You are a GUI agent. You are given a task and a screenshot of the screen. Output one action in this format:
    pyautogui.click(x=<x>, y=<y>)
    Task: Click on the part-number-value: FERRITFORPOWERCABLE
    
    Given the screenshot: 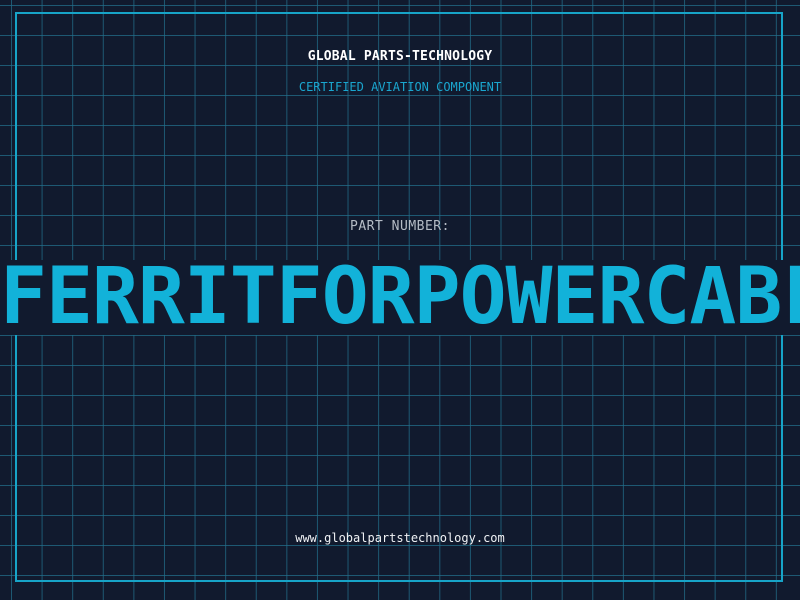 What is the action you would take?
    pyautogui.click(x=400, y=297)
    